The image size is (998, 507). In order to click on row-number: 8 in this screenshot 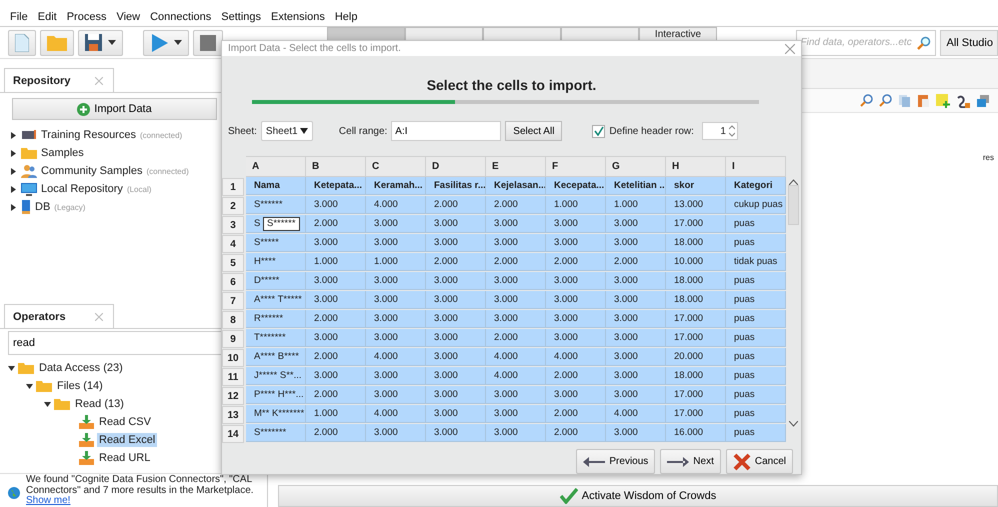, I will do `click(233, 320)`.